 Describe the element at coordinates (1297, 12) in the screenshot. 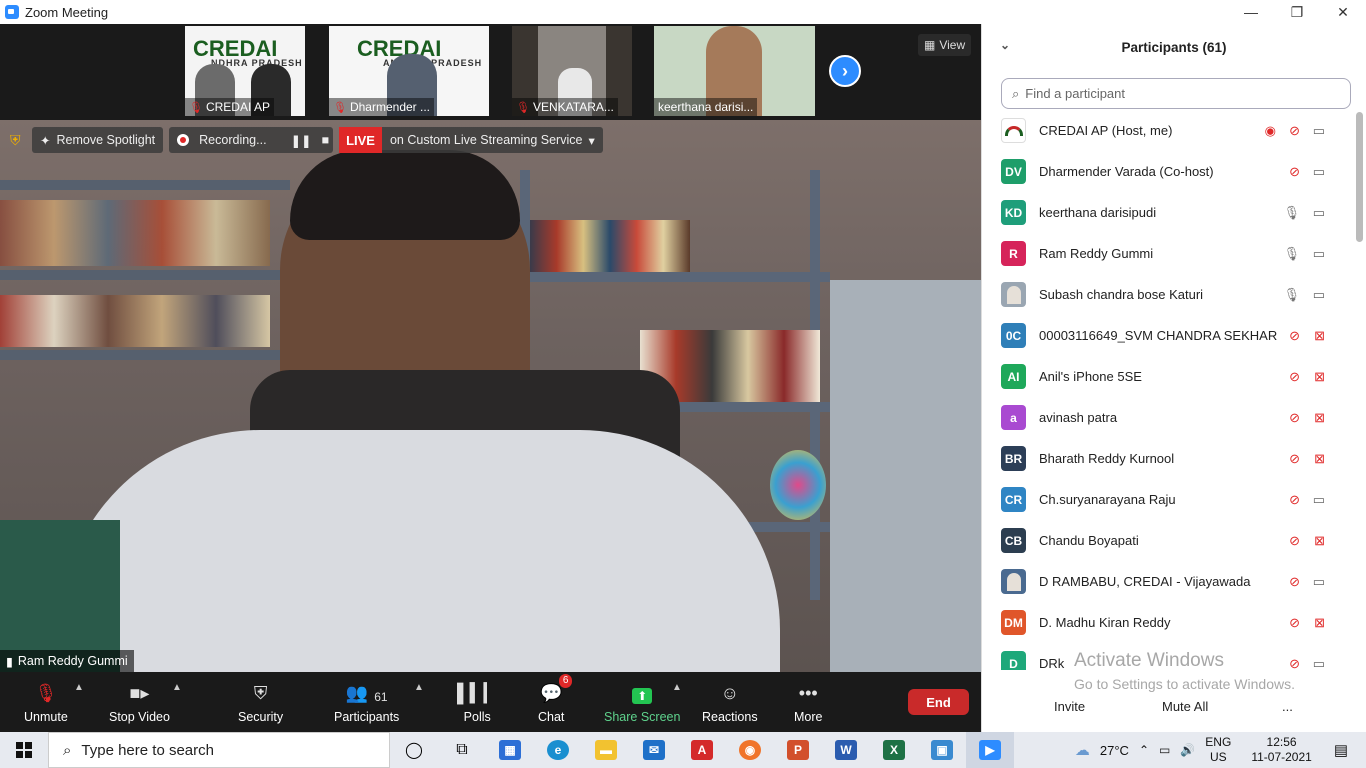

I see `maximize-button: ❐` at that location.